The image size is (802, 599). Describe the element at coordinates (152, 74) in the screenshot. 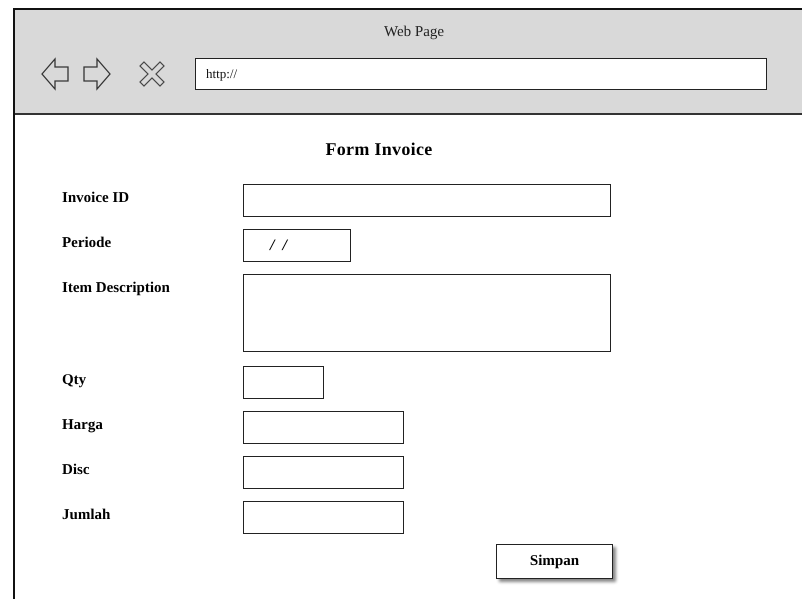

I see `close-icon` at that location.